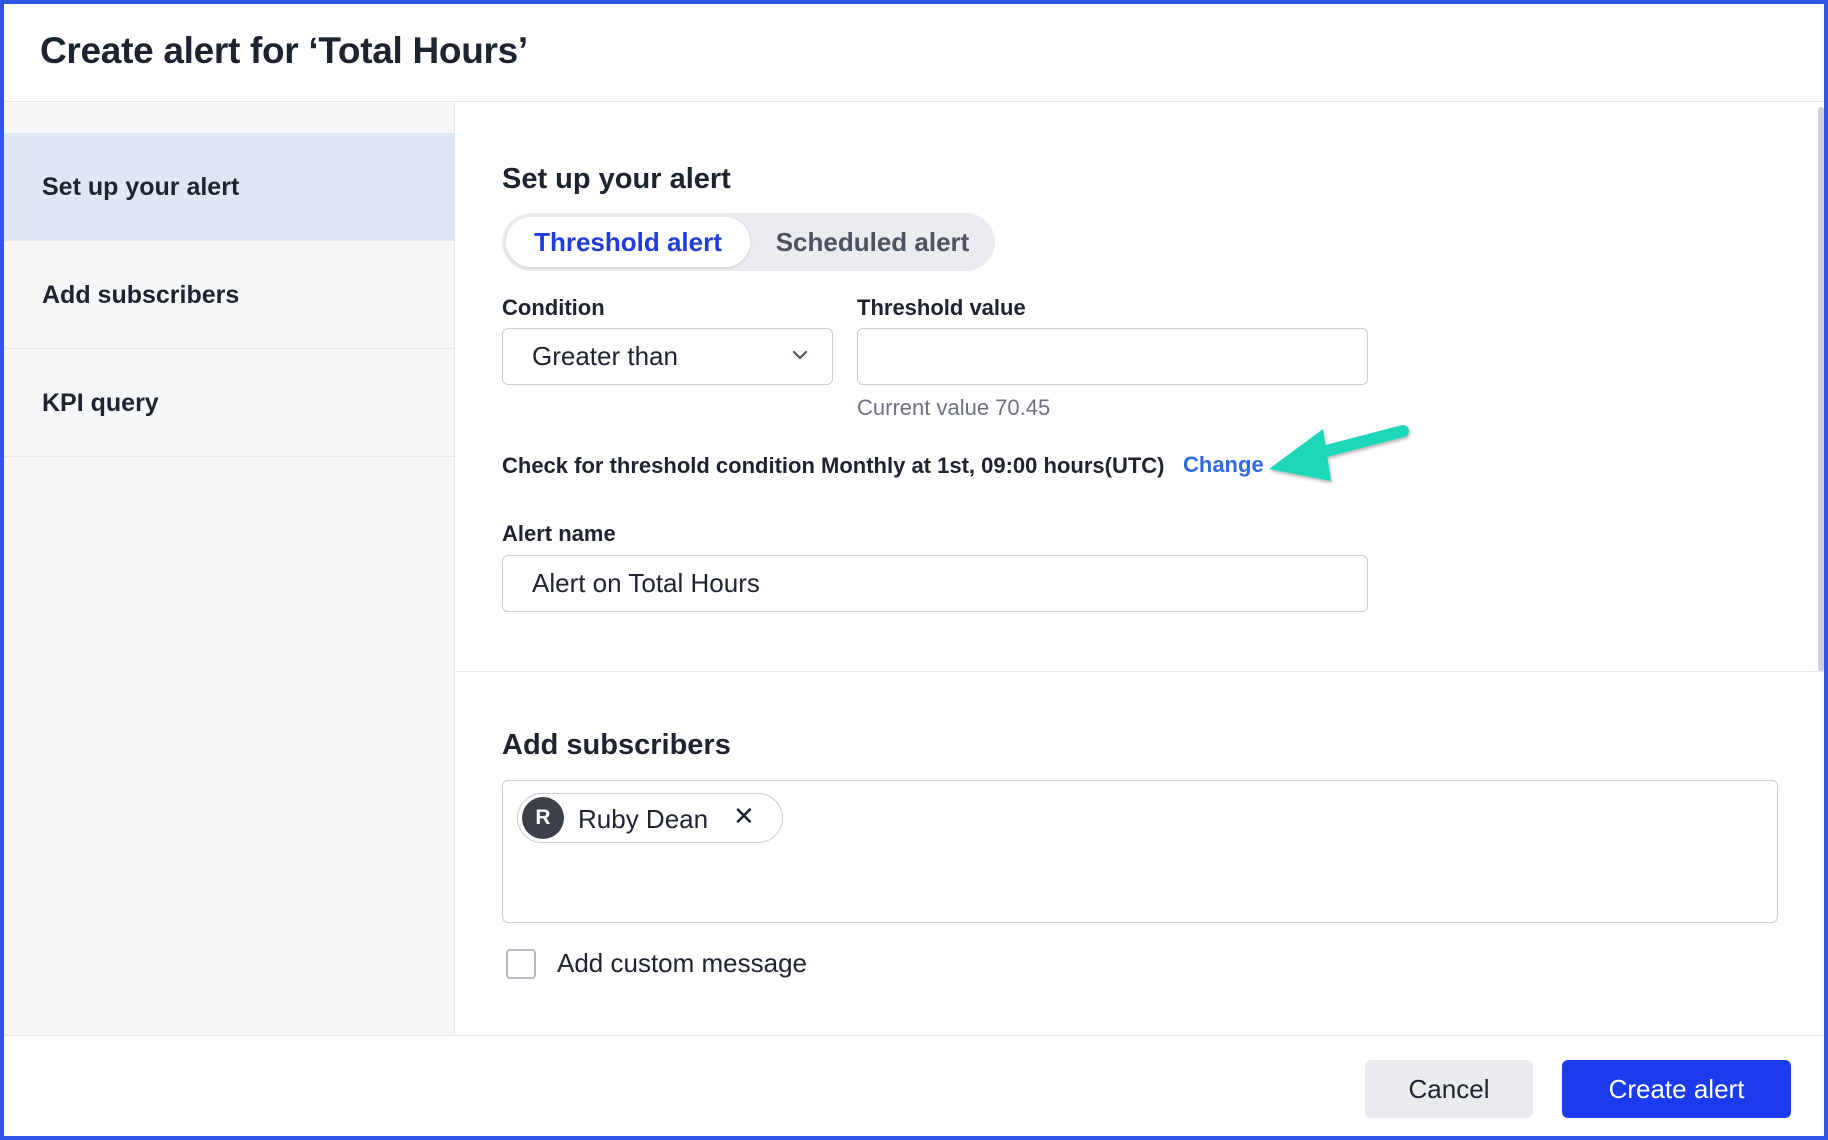 The width and height of the screenshot is (1828, 1140). I want to click on cancel-button: Cancel, so click(1449, 1089).